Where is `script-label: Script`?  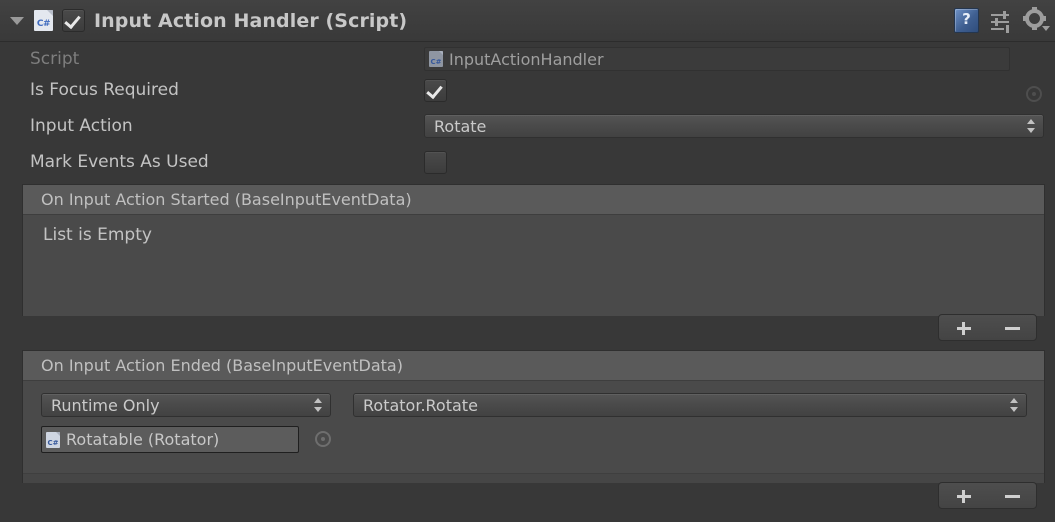 script-label: Script is located at coordinates (55, 59).